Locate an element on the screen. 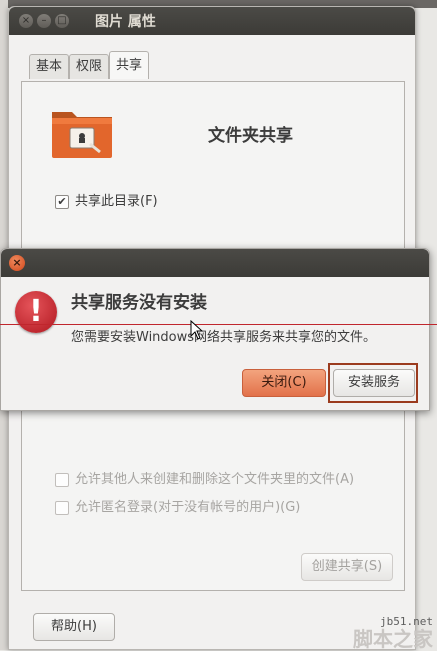  window-minimize-icon: – is located at coordinates (44, 21).